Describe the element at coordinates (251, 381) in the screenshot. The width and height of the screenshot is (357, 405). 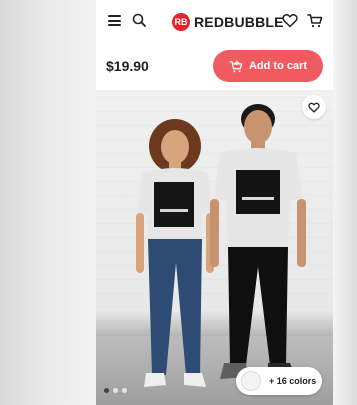
I see `color-swatch` at that location.